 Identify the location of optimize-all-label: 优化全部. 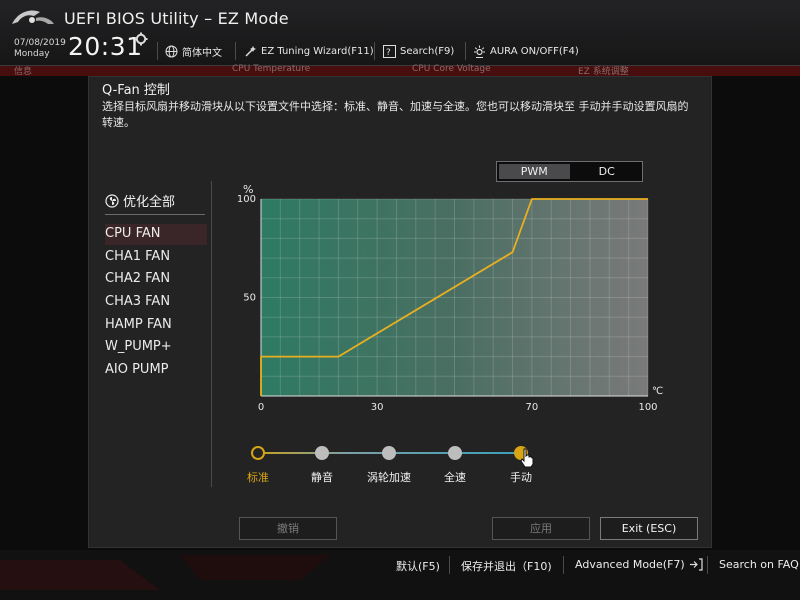
(149, 202).